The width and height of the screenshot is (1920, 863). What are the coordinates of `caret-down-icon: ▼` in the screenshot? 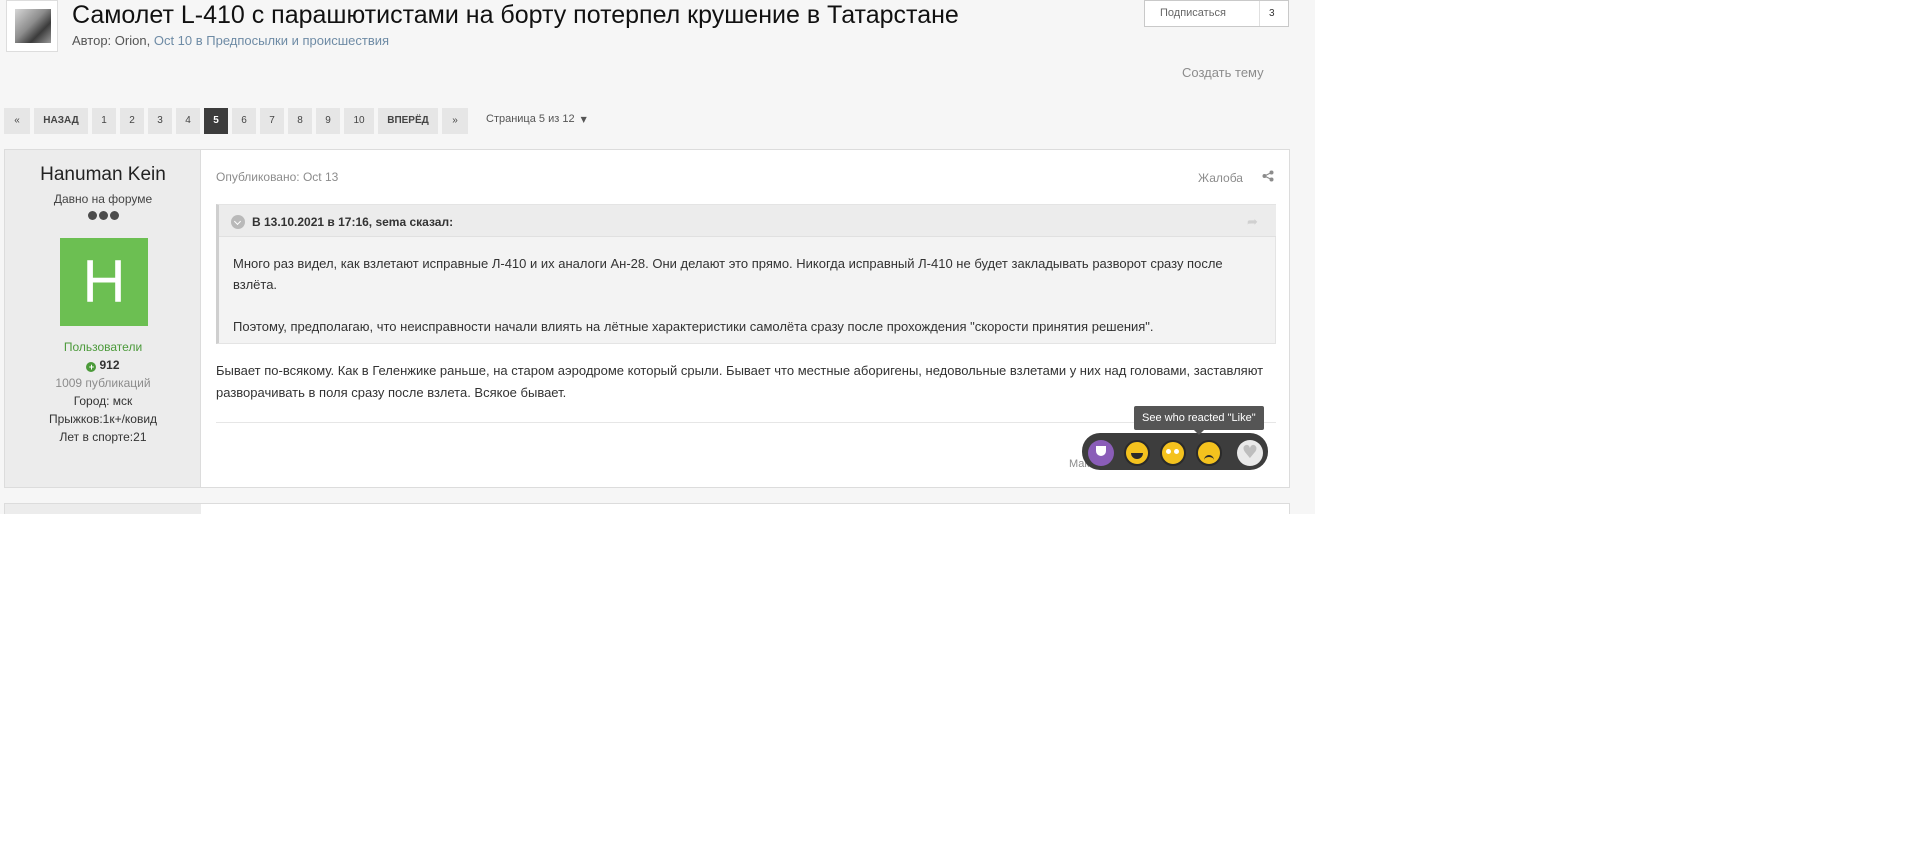 It's located at (583, 119).